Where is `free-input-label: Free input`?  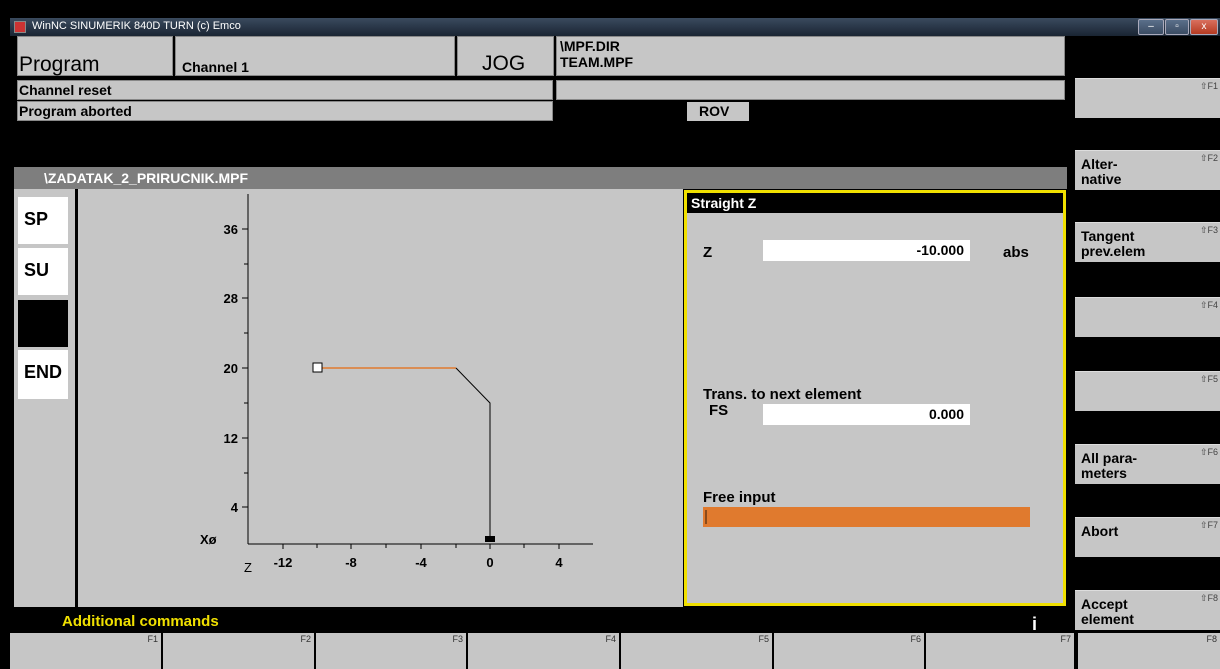
free-input-label: Free input is located at coordinates (739, 497).